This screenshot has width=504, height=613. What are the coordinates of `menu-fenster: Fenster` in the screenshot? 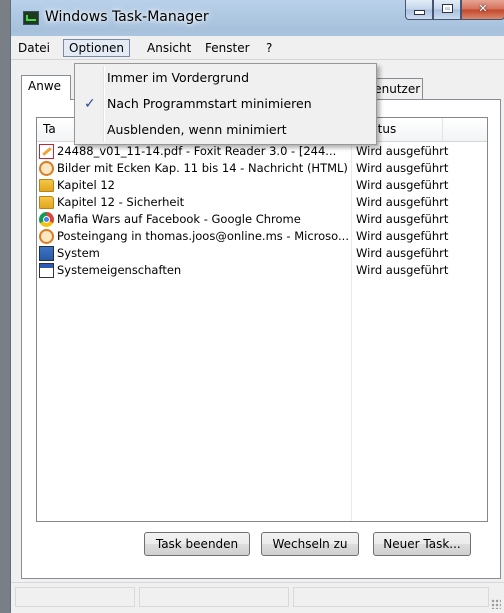 It's located at (227, 48).